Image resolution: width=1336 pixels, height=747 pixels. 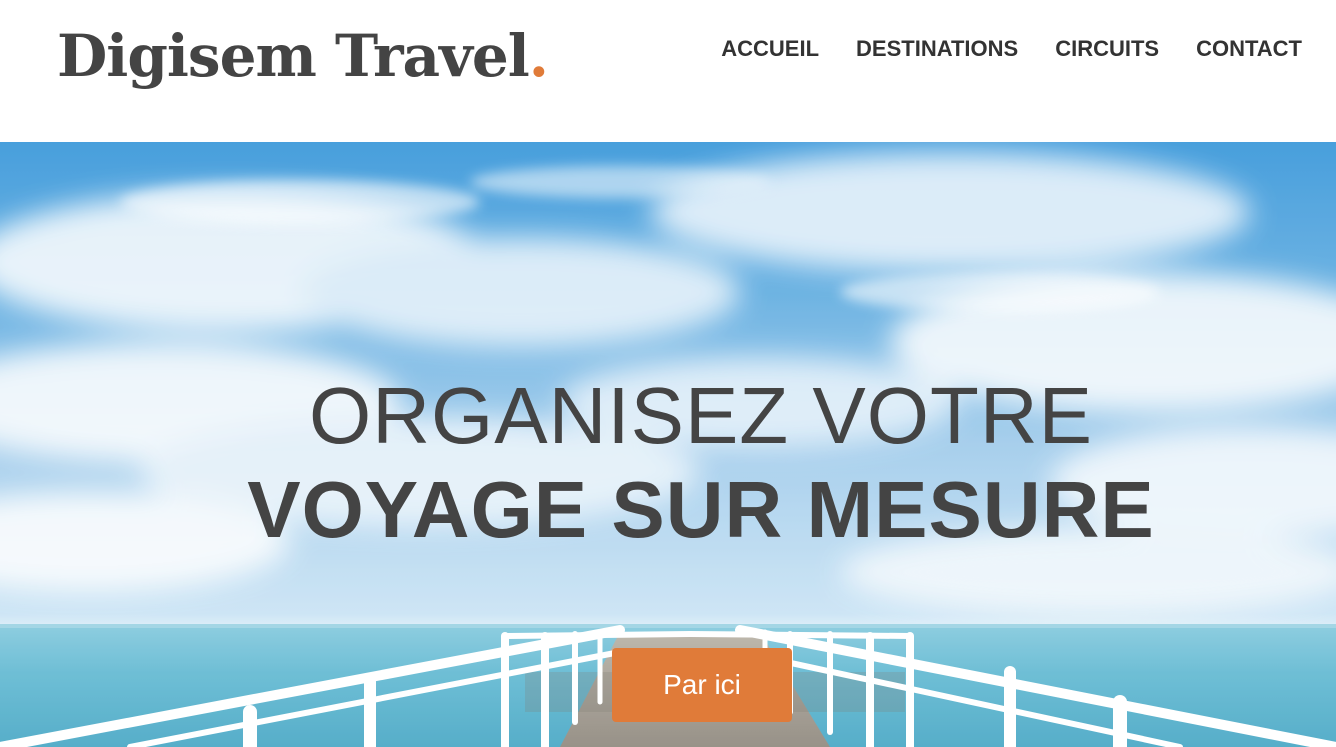 I want to click on nav-item-circuits: CIRCUITS, so click(x=1107, y=49).